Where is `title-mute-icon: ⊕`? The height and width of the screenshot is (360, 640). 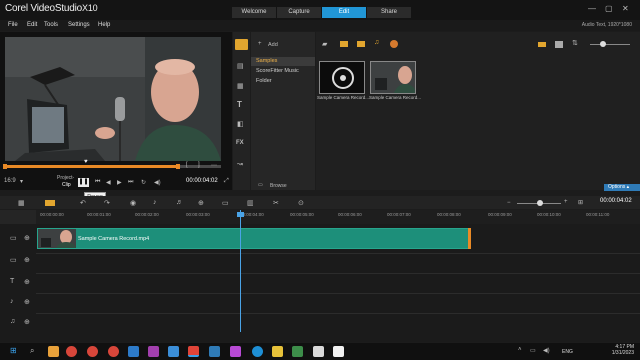 title-mute-icon: ⊕ is located at coordinates (27, 282).